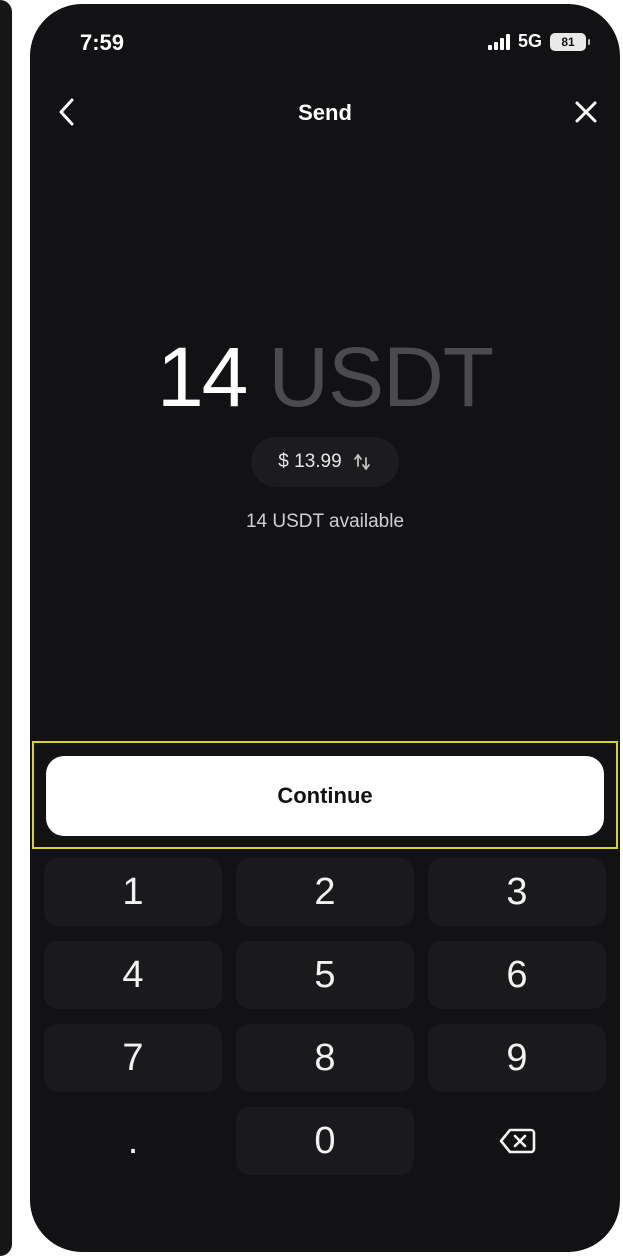  I want to click on key-decimal: ., so click(133, 1141).